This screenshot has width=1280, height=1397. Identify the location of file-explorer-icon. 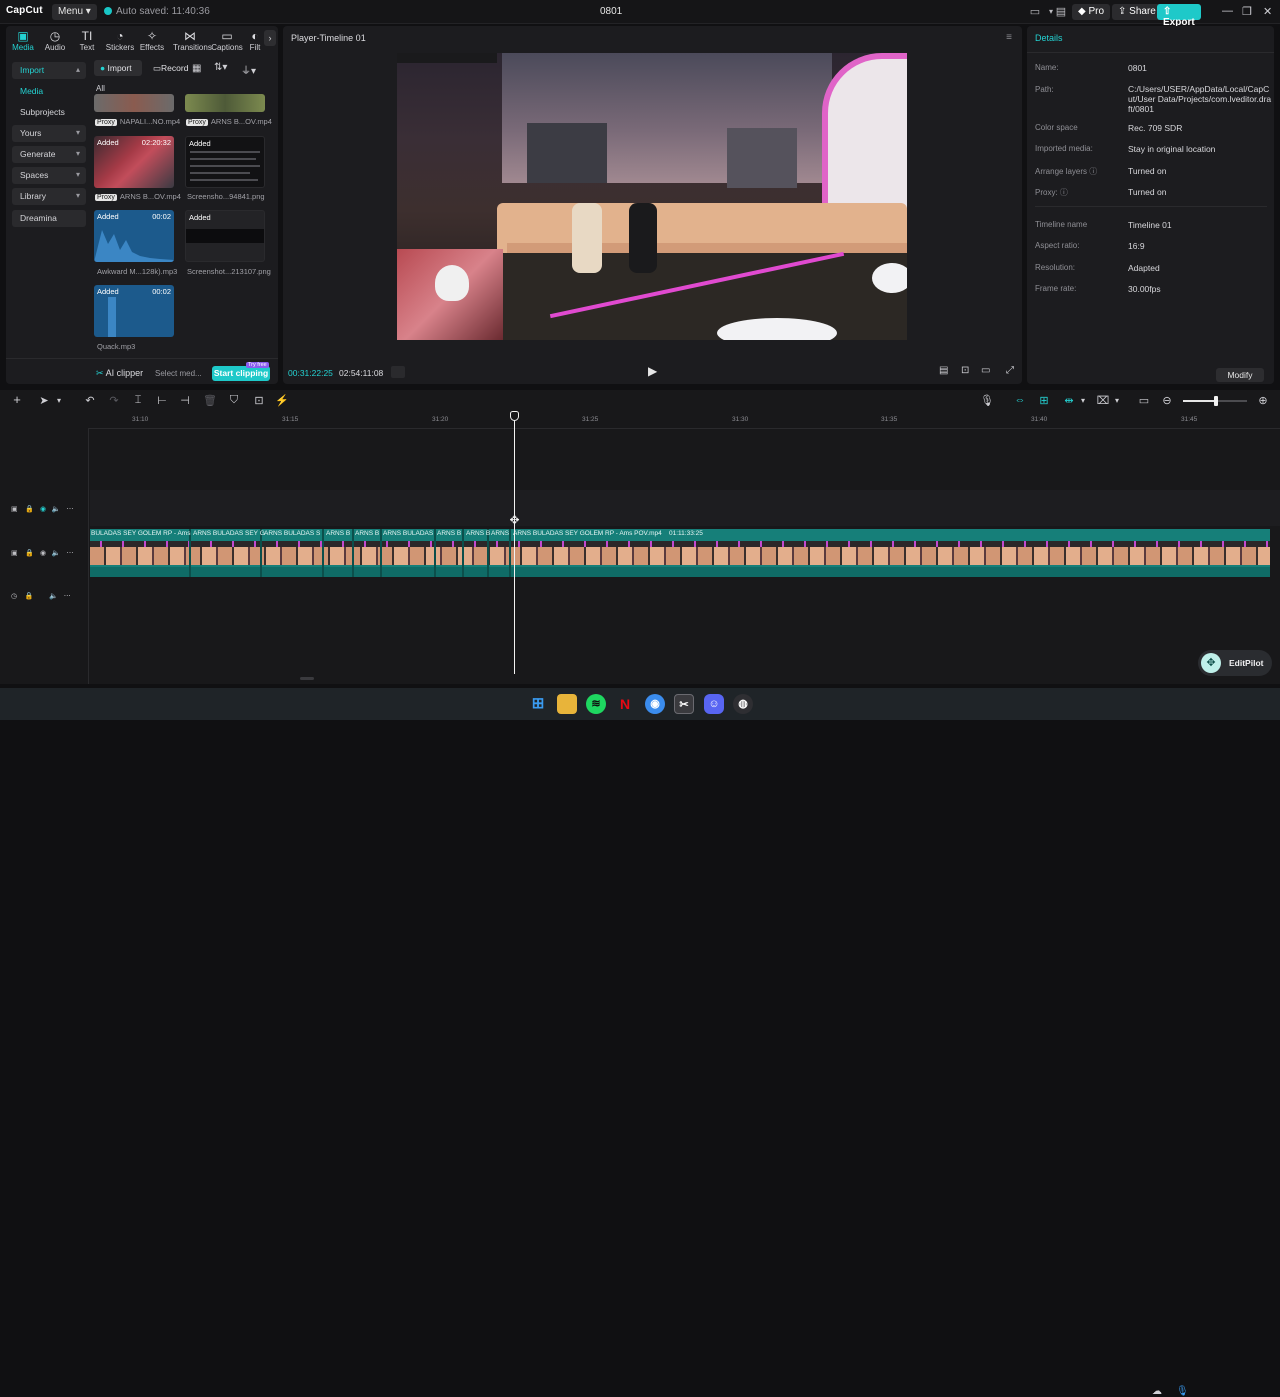
(567, 704).